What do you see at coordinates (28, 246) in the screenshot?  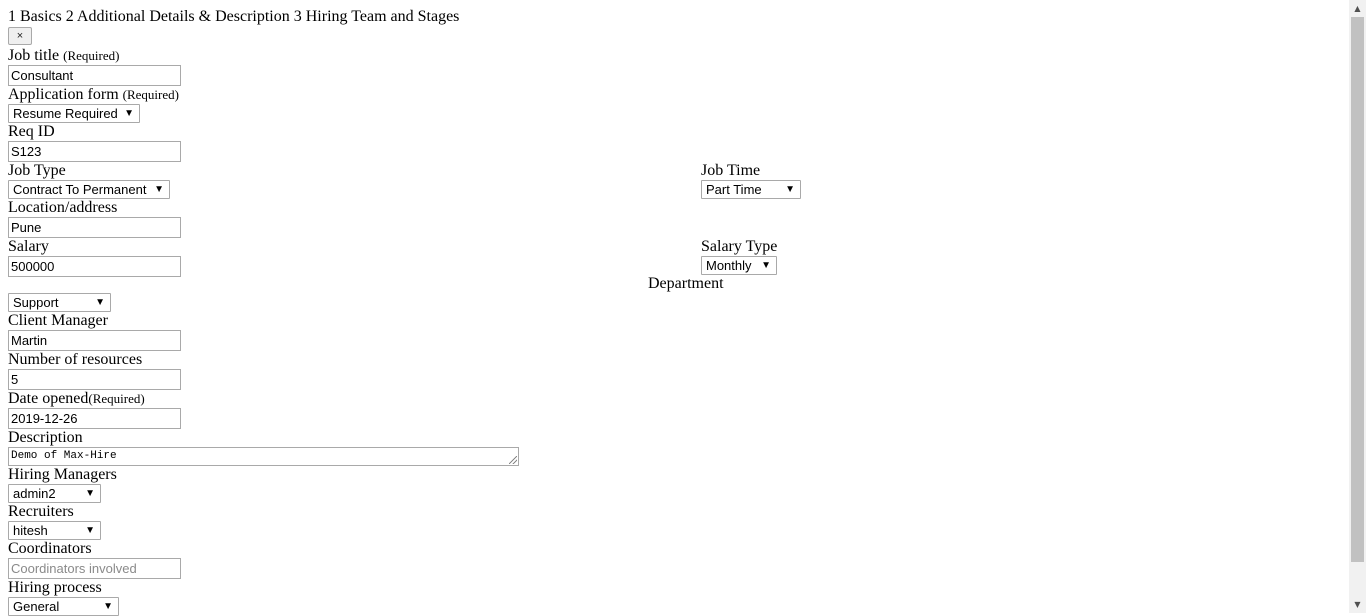 I see `salary-label: Salary` at bounding box center [28, 246].